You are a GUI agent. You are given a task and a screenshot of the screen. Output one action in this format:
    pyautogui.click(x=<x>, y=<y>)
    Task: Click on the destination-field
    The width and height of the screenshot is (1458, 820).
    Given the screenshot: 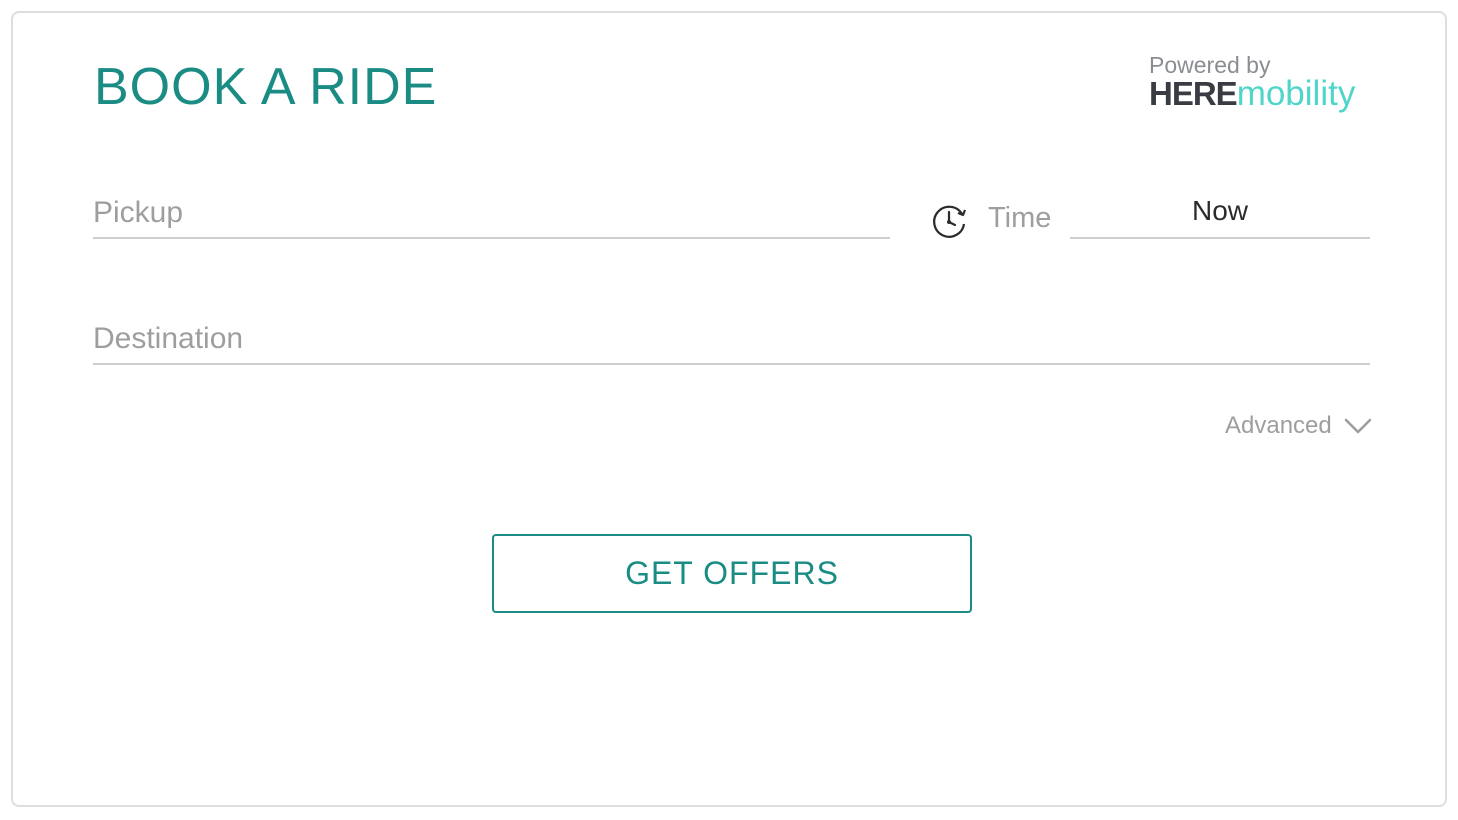 What is the action you would take?
    pyautogui.click(x=731, y=342)
    